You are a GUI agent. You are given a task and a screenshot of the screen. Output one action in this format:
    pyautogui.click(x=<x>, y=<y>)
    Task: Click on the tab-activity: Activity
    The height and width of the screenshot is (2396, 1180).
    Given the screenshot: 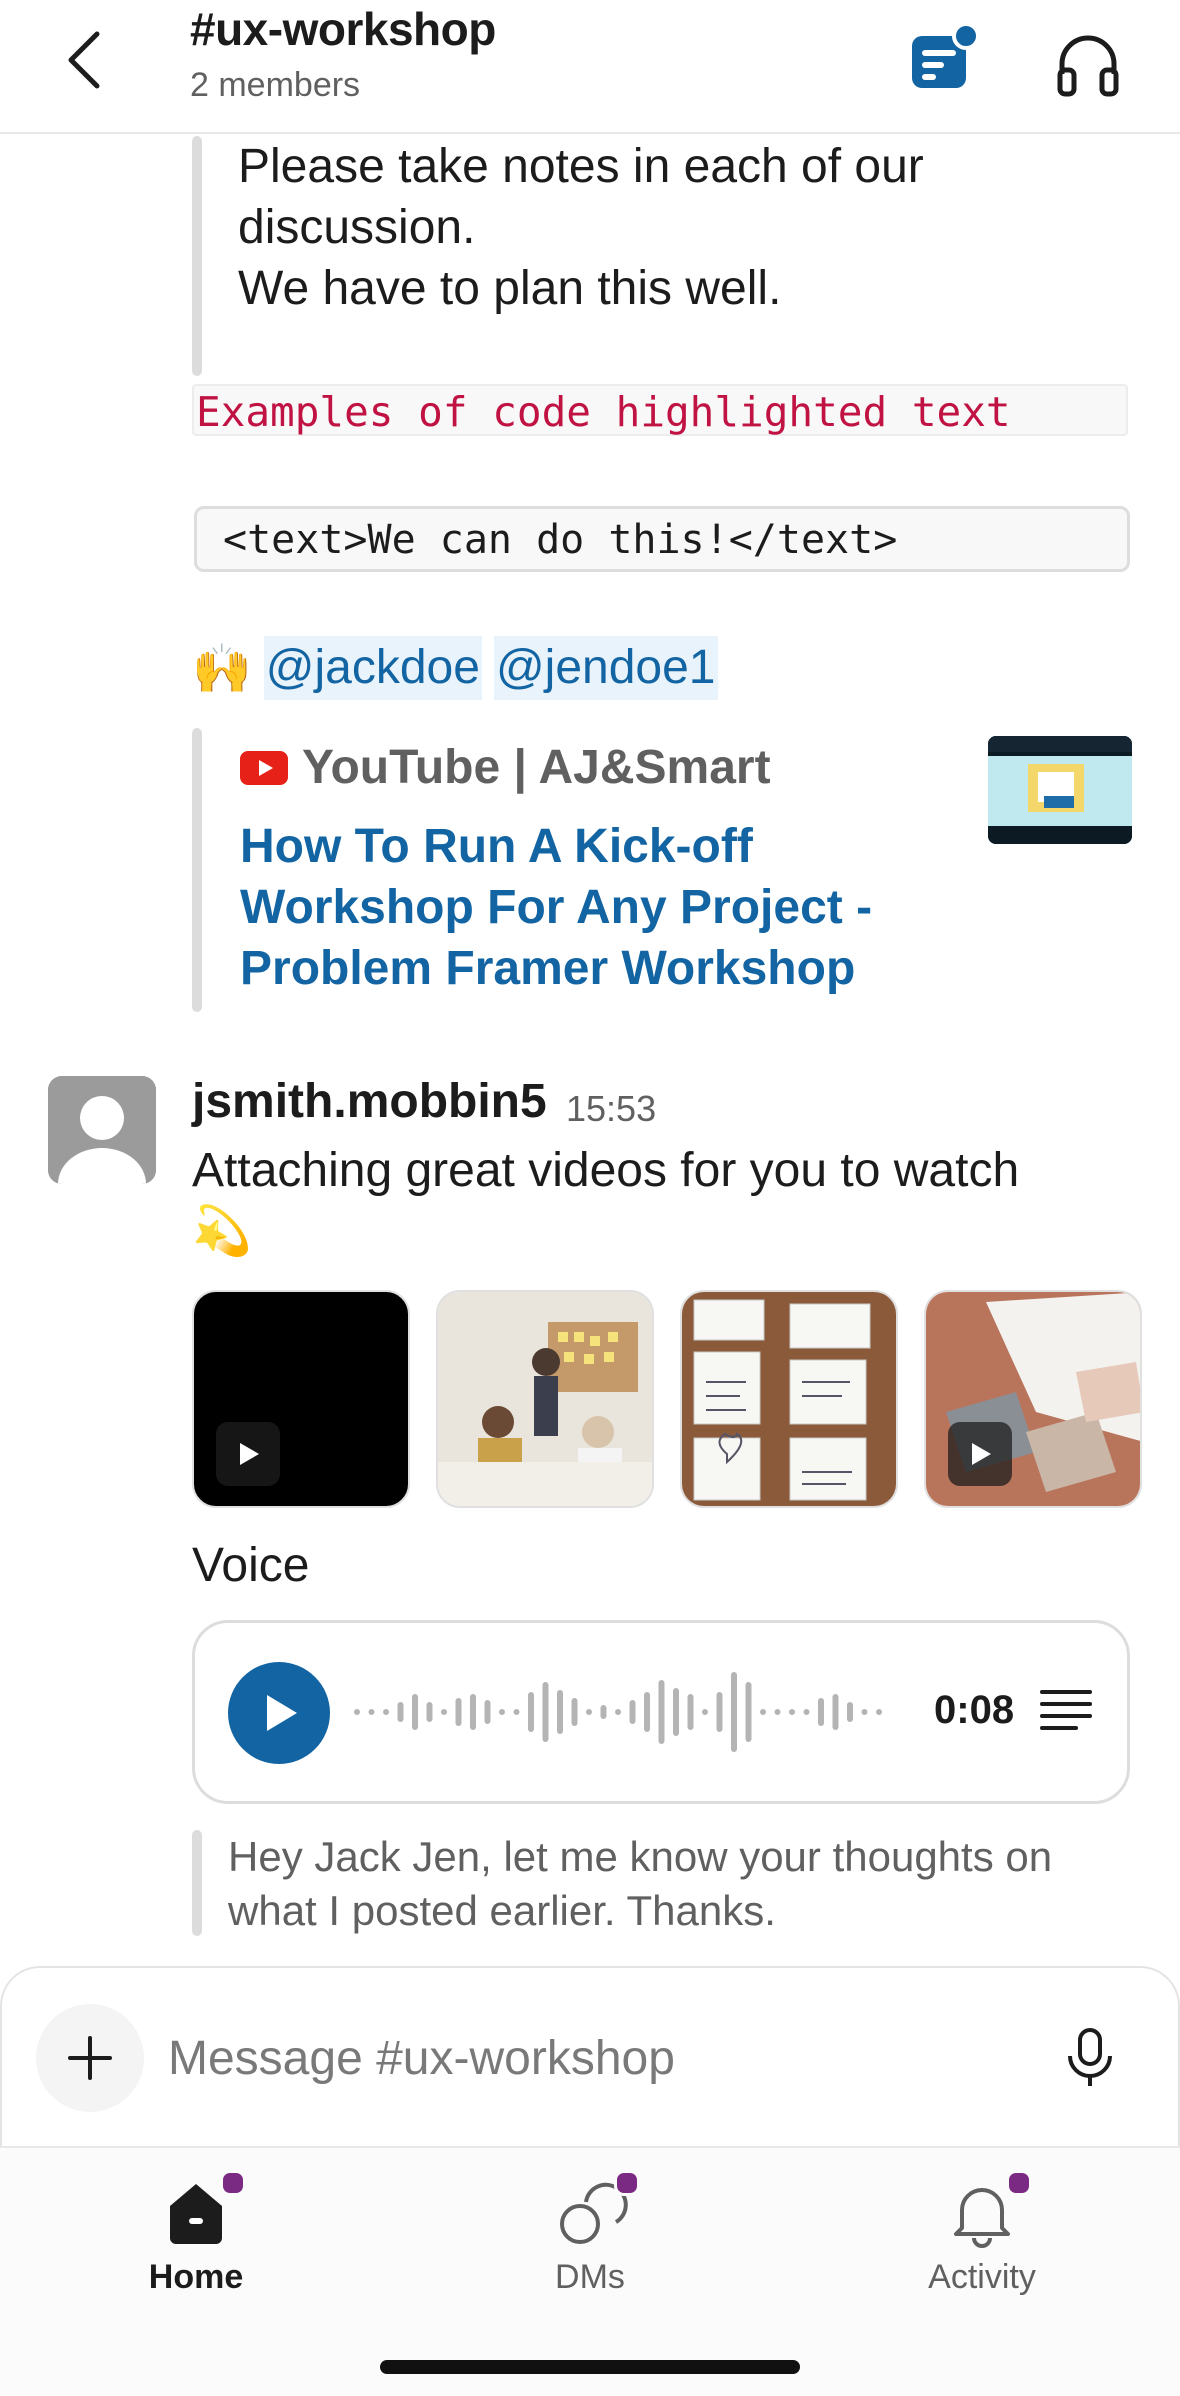 What is the action you would take?
    pyautogui.click(x=982, y=2234)
    